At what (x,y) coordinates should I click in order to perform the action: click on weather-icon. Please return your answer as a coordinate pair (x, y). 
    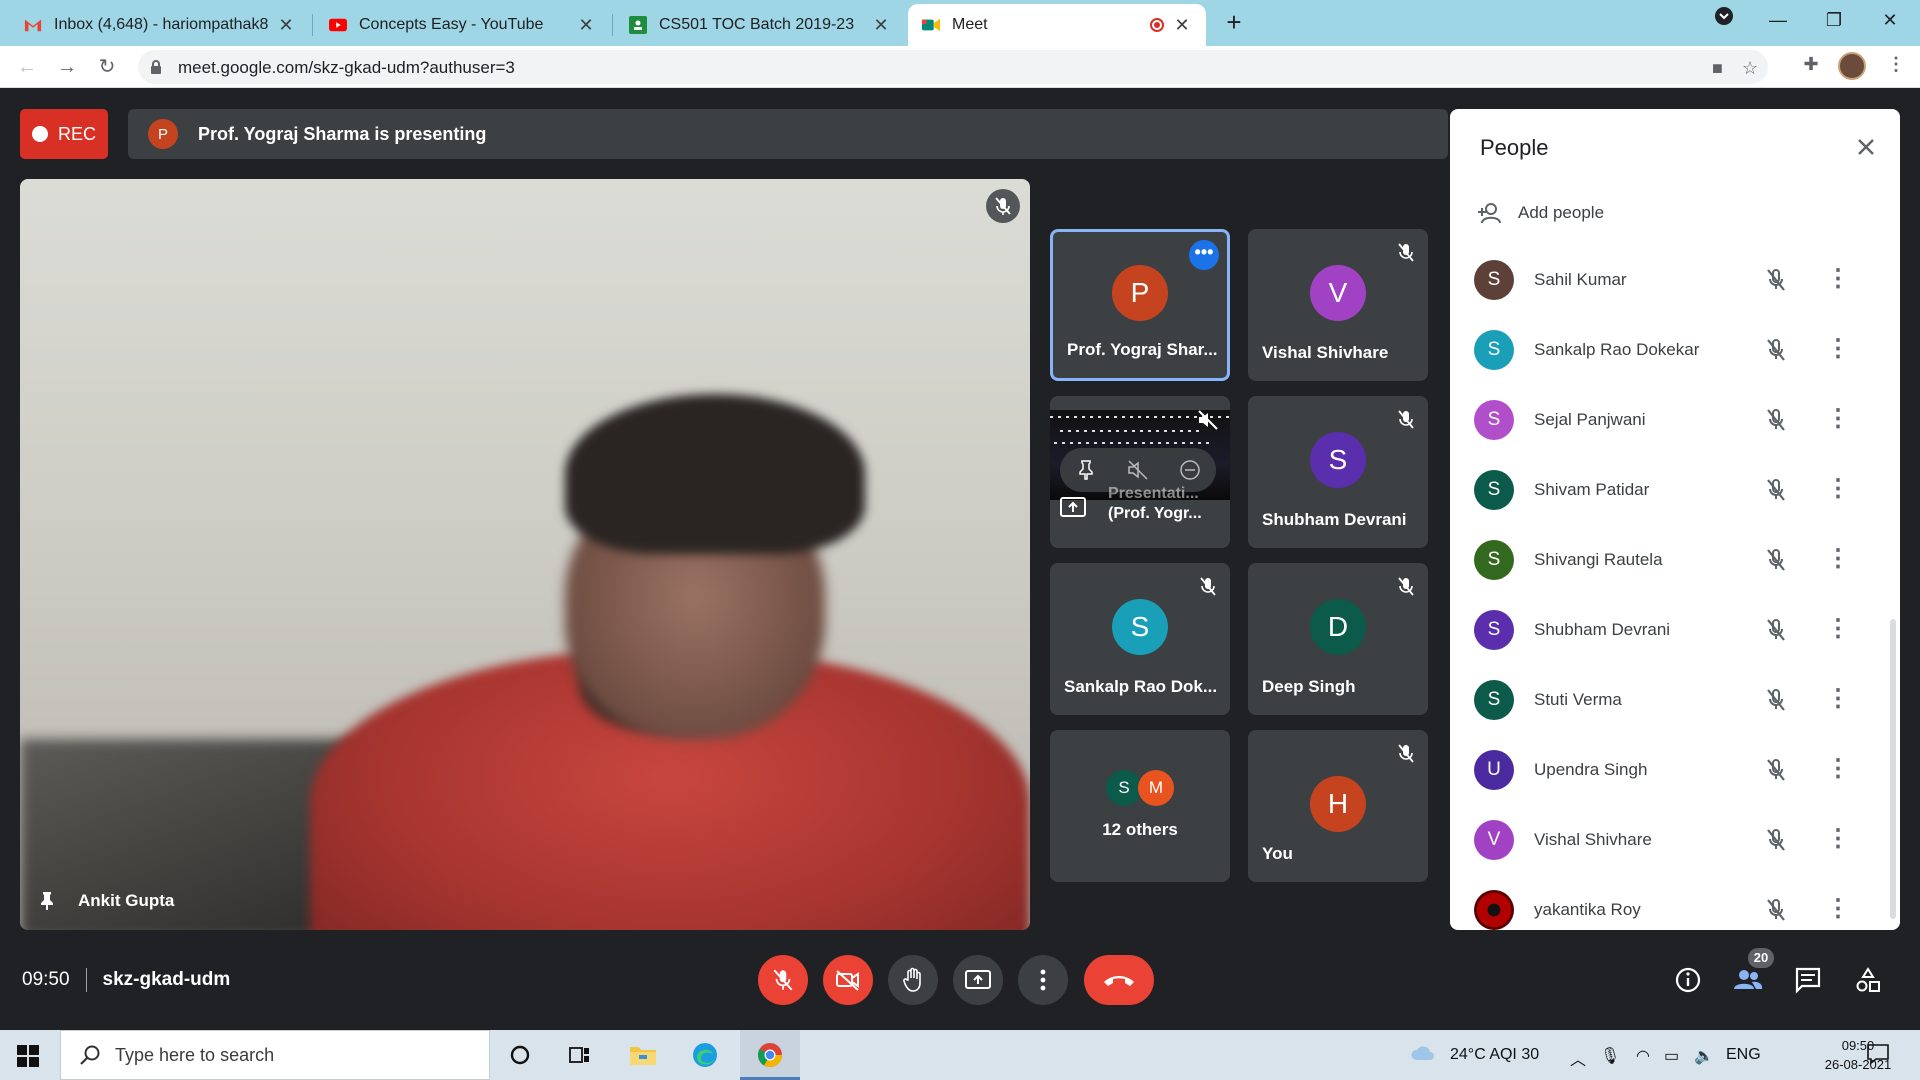
    Looking at the image, I should click on (1423, 1056).